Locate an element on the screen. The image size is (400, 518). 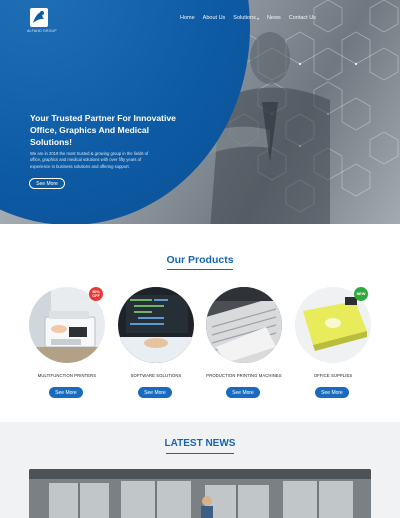
logo-text: ALFAHD GROUP is located at coordinates (42, 31).